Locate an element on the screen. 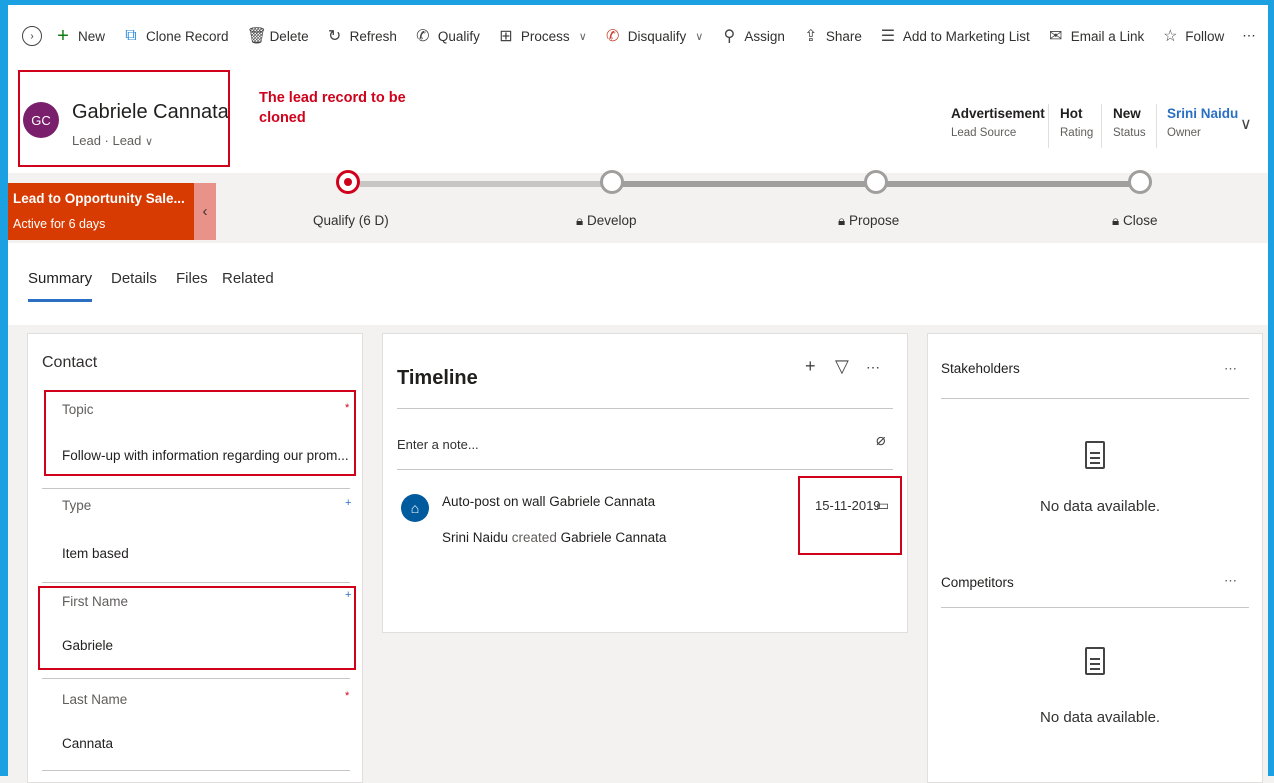 The height and width of the screenshot is (783, 1274). stage-node-propose is located at coordinates (876, 182).